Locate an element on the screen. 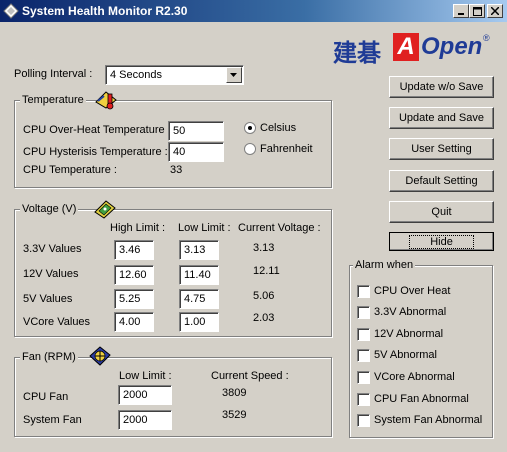 The image size is (507, 452). update-without-save-button: Update w/o Save is located at coordinates (441, 87).